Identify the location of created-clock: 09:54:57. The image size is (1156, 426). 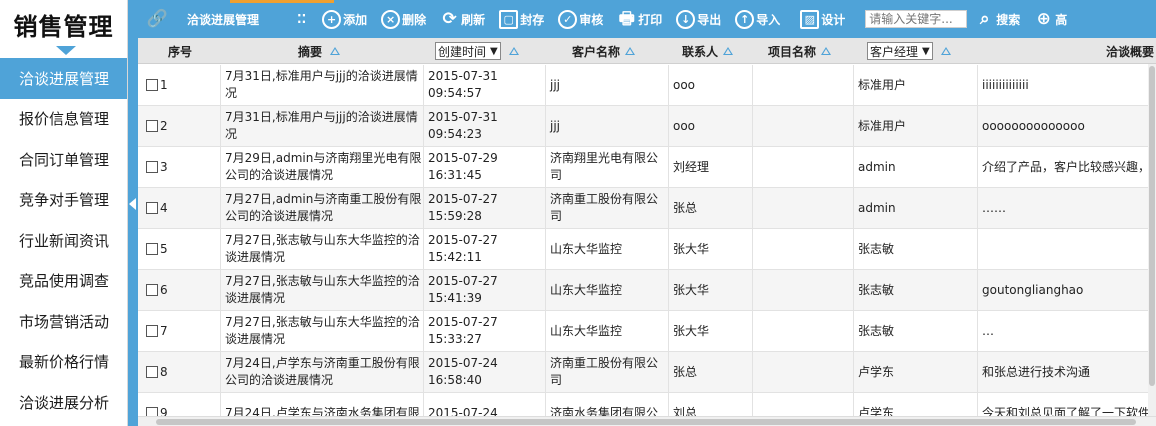
(455, 93).